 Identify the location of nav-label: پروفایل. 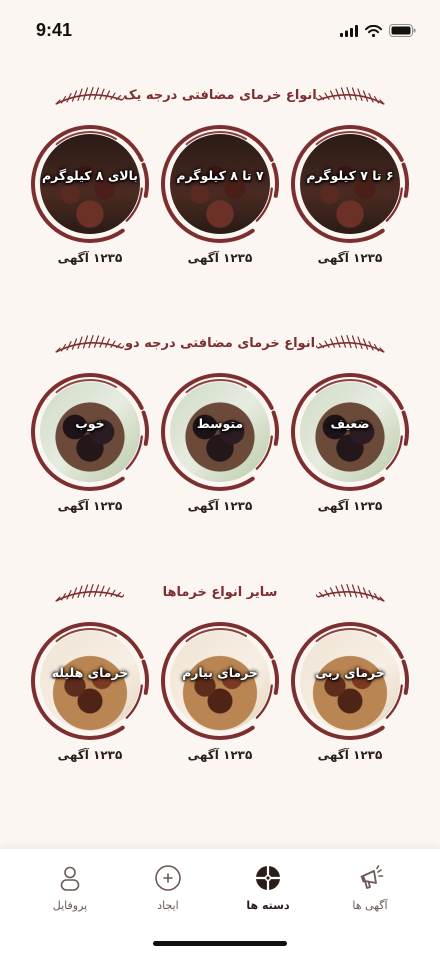
(70, 905).